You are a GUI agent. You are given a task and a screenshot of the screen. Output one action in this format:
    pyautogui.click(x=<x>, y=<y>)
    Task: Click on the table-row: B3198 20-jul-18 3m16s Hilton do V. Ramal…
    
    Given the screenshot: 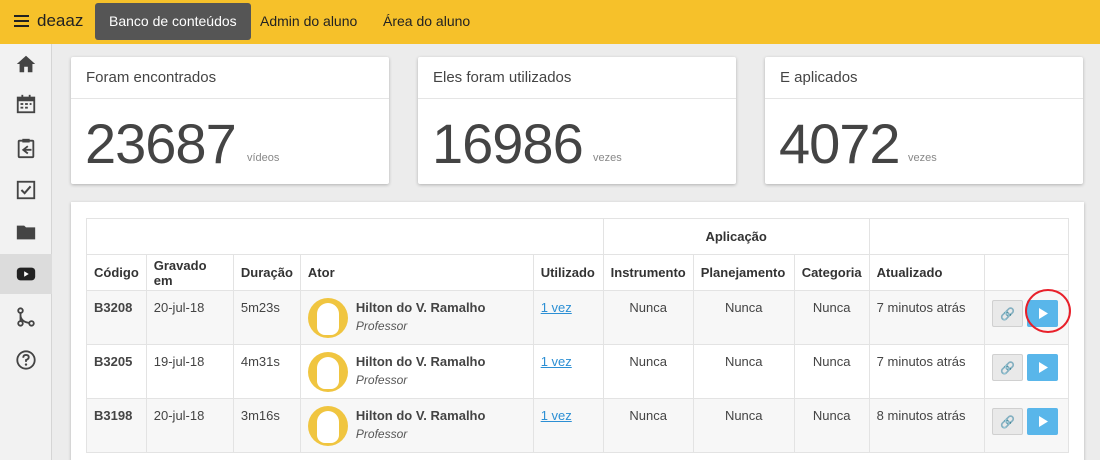 What is the action you would take?
    pyautogui.click(x=577, y=425)
    